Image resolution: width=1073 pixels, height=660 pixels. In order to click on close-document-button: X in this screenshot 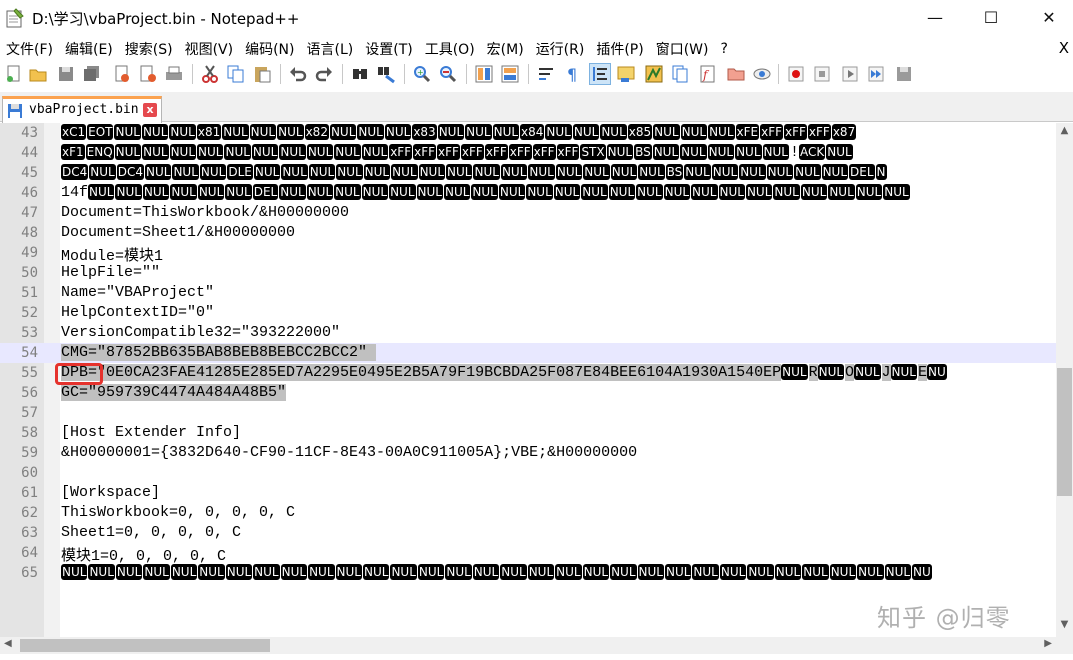, I will do `click(1064, 48)`.